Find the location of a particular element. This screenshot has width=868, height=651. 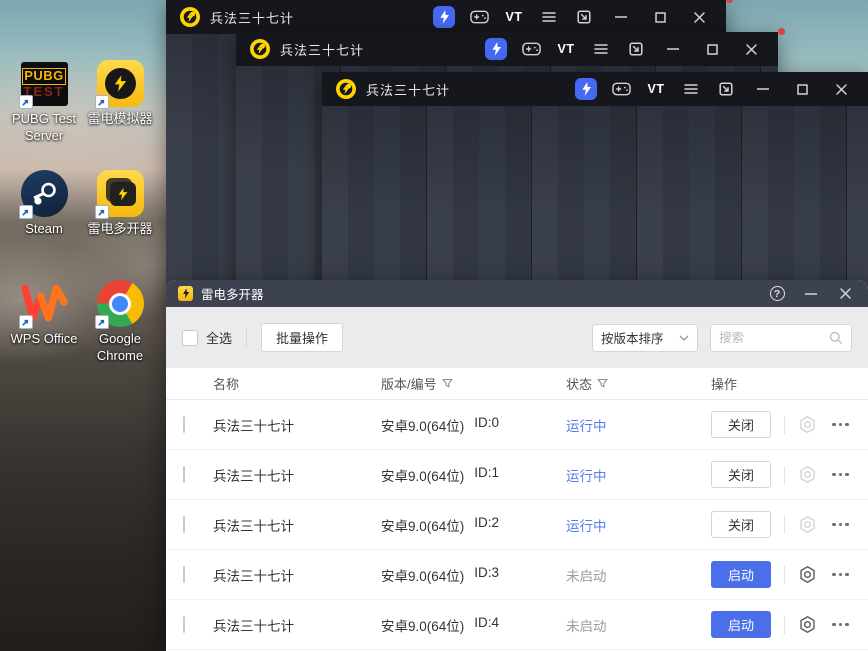

manager-titlebar: 雷电多开器 ? is located at coordinates (517, 293).